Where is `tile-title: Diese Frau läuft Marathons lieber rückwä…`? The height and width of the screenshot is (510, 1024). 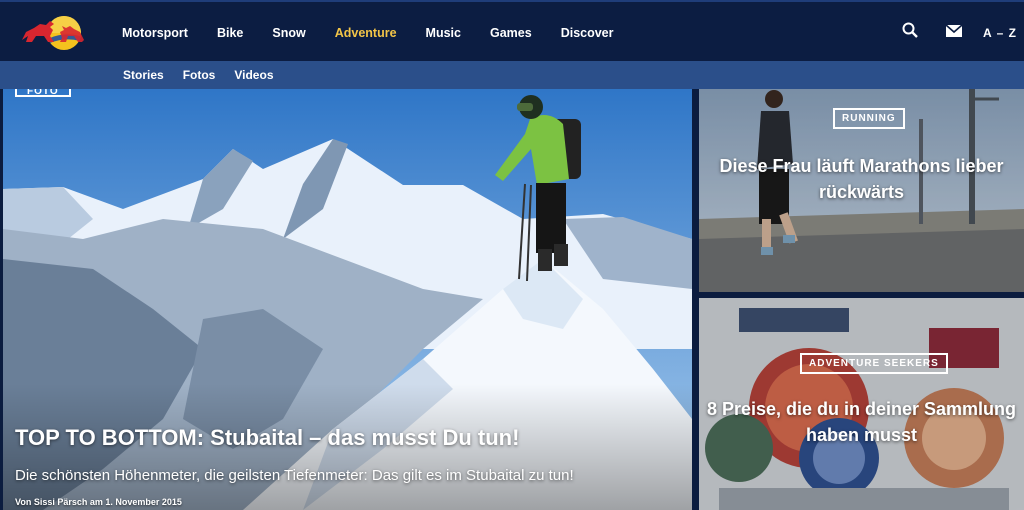
tile-title: Diese Frau läuft Marathons lieber rückwä… is located at coordinates (861, 179).